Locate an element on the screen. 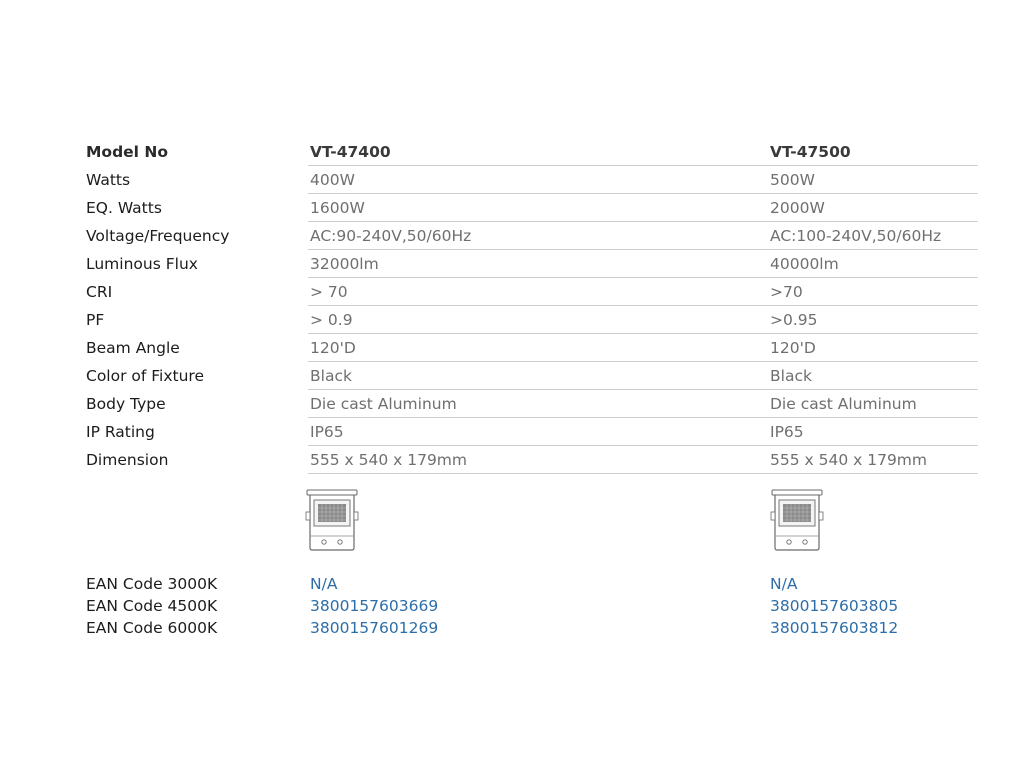 This screenshot has width=1024, height=768. ean-code-2: 3800157603812 is located at coordinates (834, 628).